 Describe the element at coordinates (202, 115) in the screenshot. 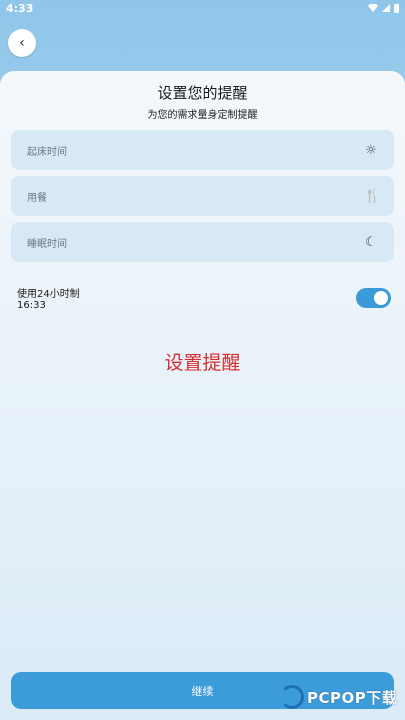

I see `page-subtitle: 为您的需求量身定制提醒` at that location.